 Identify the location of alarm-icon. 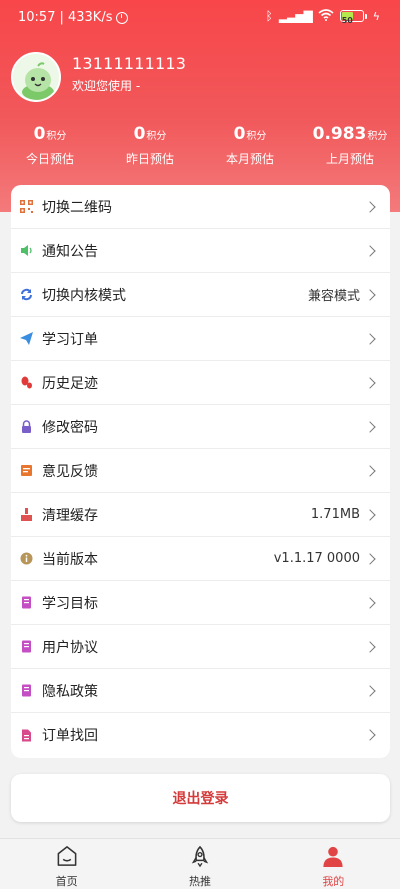
(122, 17).